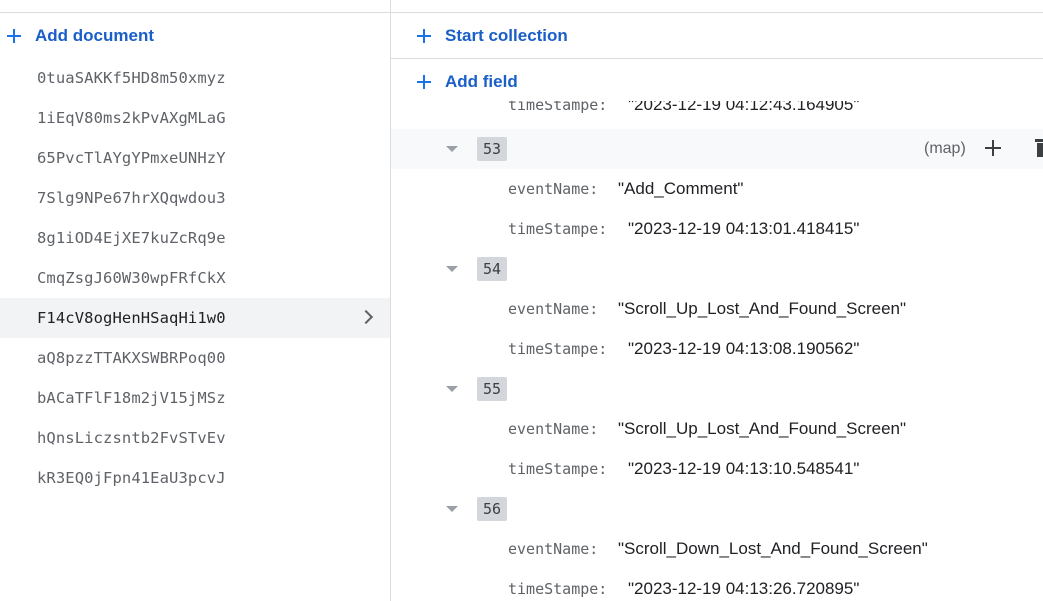 The height and width of the screenshot is (601, 1043). I want to click on document-item: bACaTFlF18m2jV15jMSz, so click(195, 398).